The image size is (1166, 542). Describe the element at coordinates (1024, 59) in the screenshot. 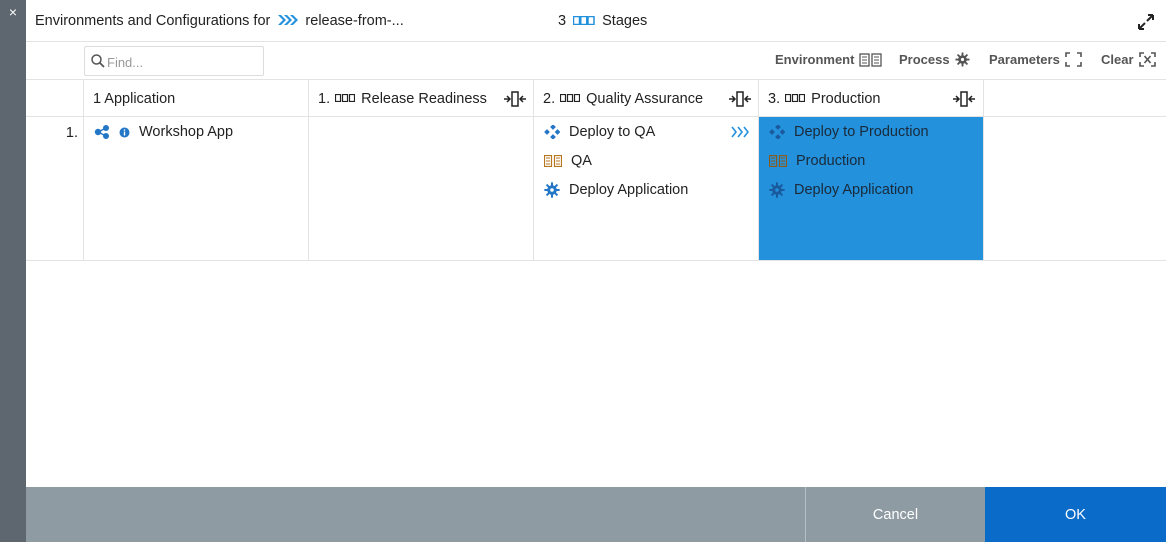

I see `parameters-label: Parameters` at that location.